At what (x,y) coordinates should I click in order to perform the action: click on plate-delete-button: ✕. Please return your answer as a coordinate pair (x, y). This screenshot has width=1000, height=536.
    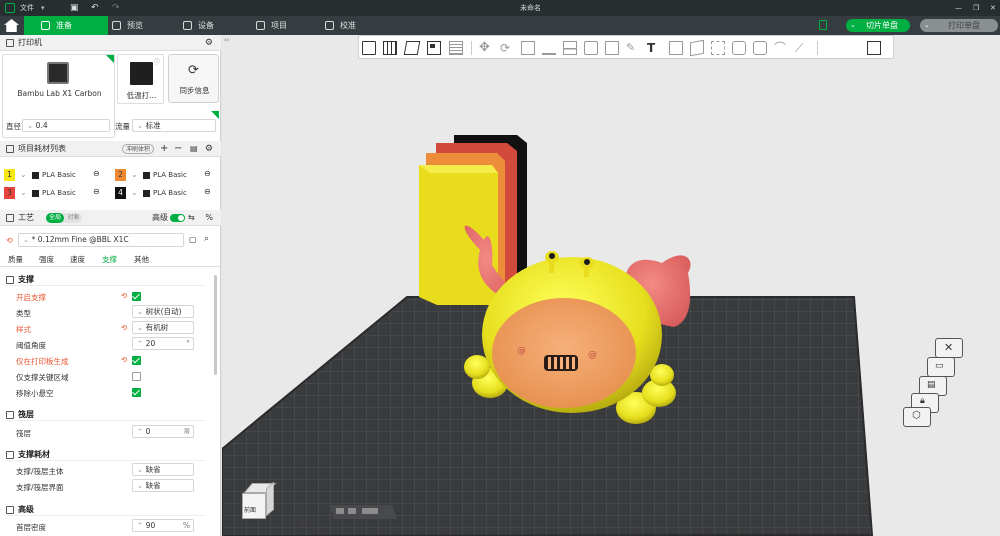
    Looking at the image, I should click on (949, 348).